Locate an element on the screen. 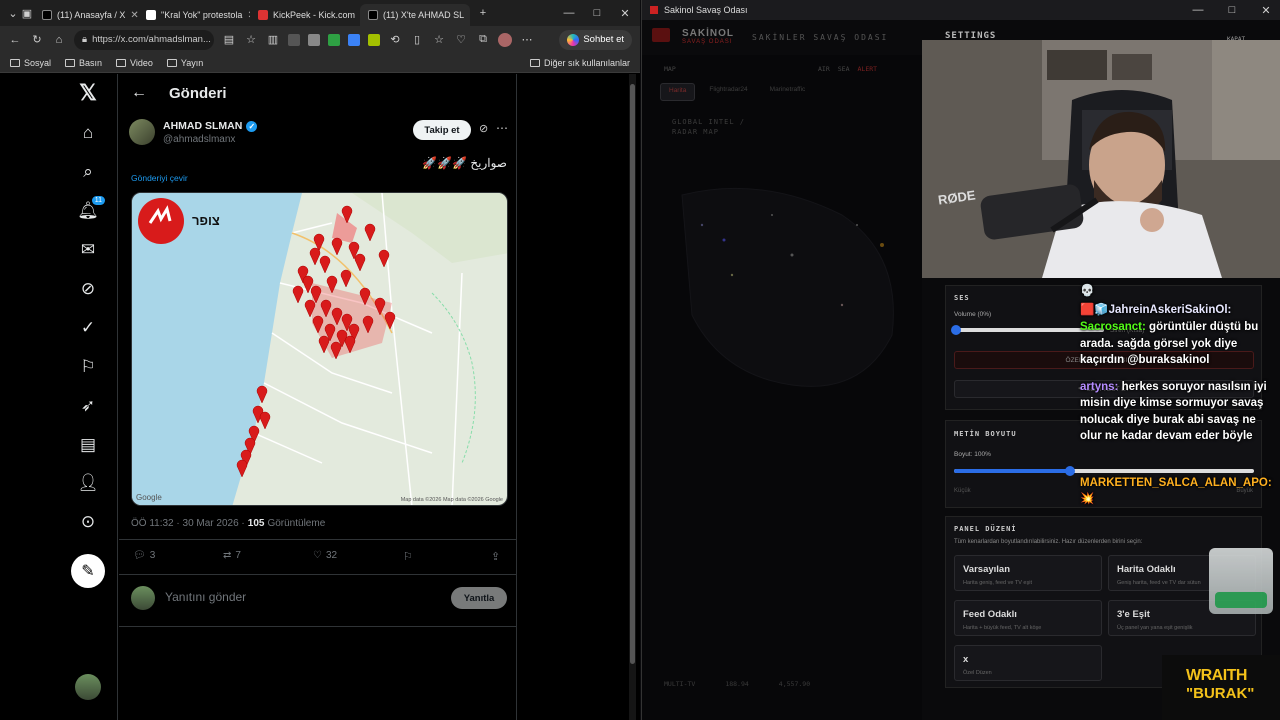 The width and height of the screenshot is (1280, 720). volume-slider-thumb is located at coordinates (956, 330).